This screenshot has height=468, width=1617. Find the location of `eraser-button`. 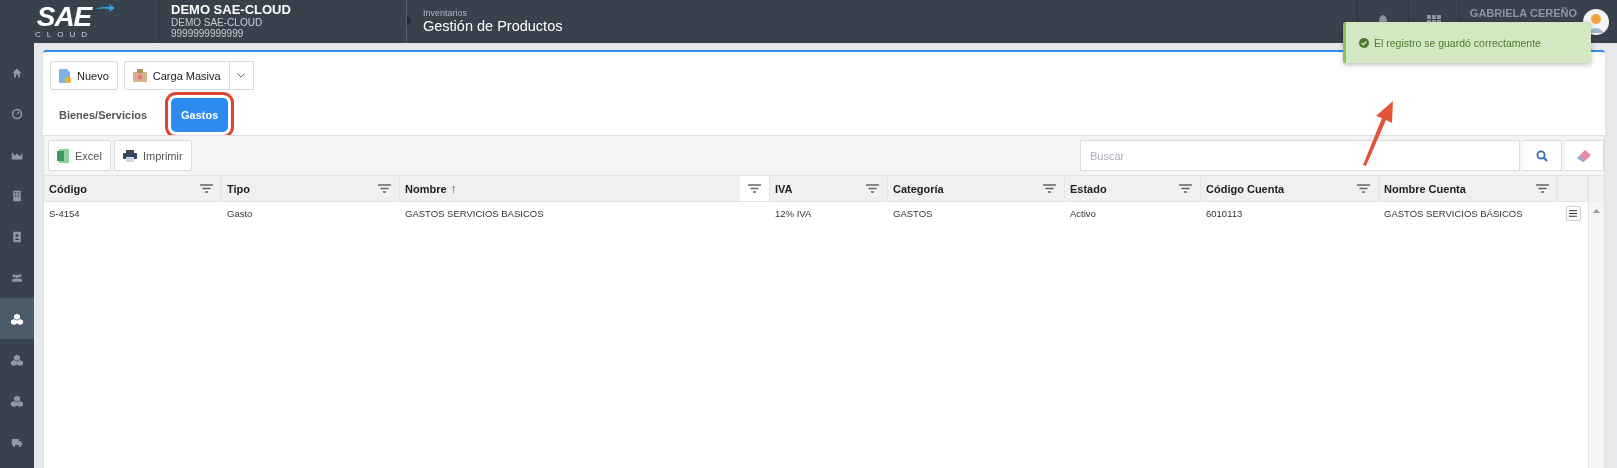

eraser-button is located at coordinates (1584, 155).